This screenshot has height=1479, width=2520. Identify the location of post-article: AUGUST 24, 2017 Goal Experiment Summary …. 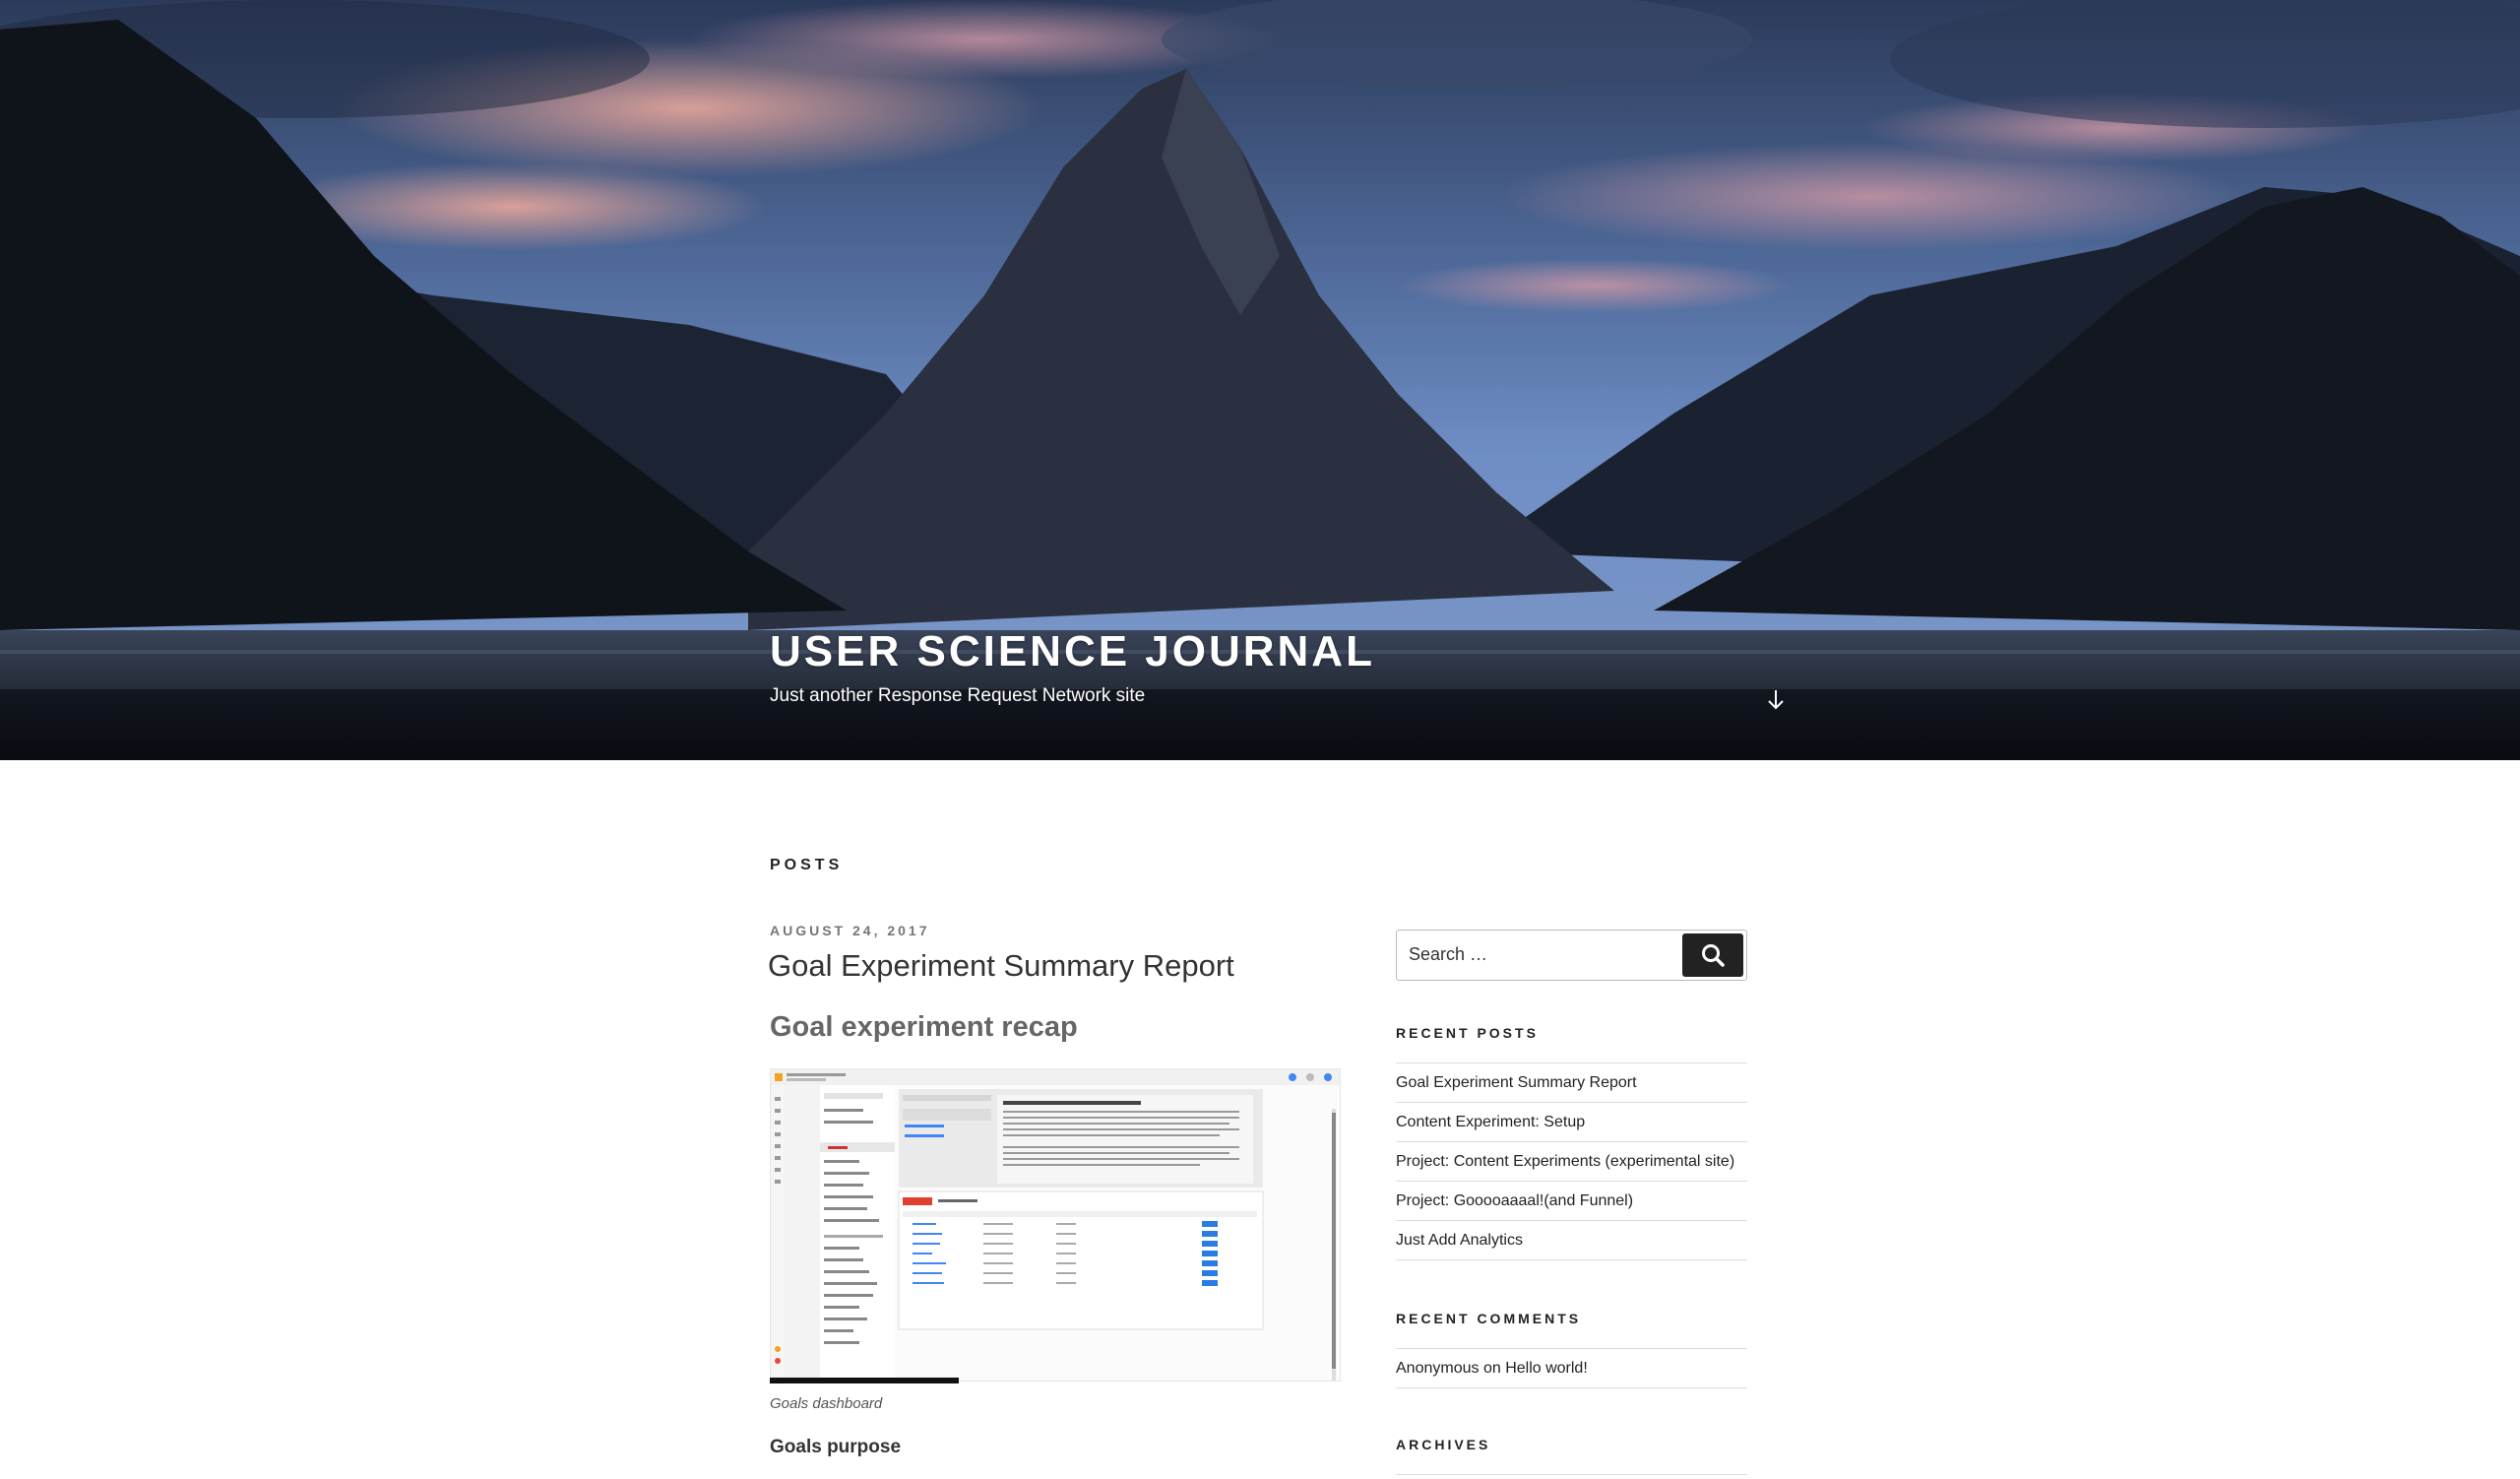
(1054, 1190).